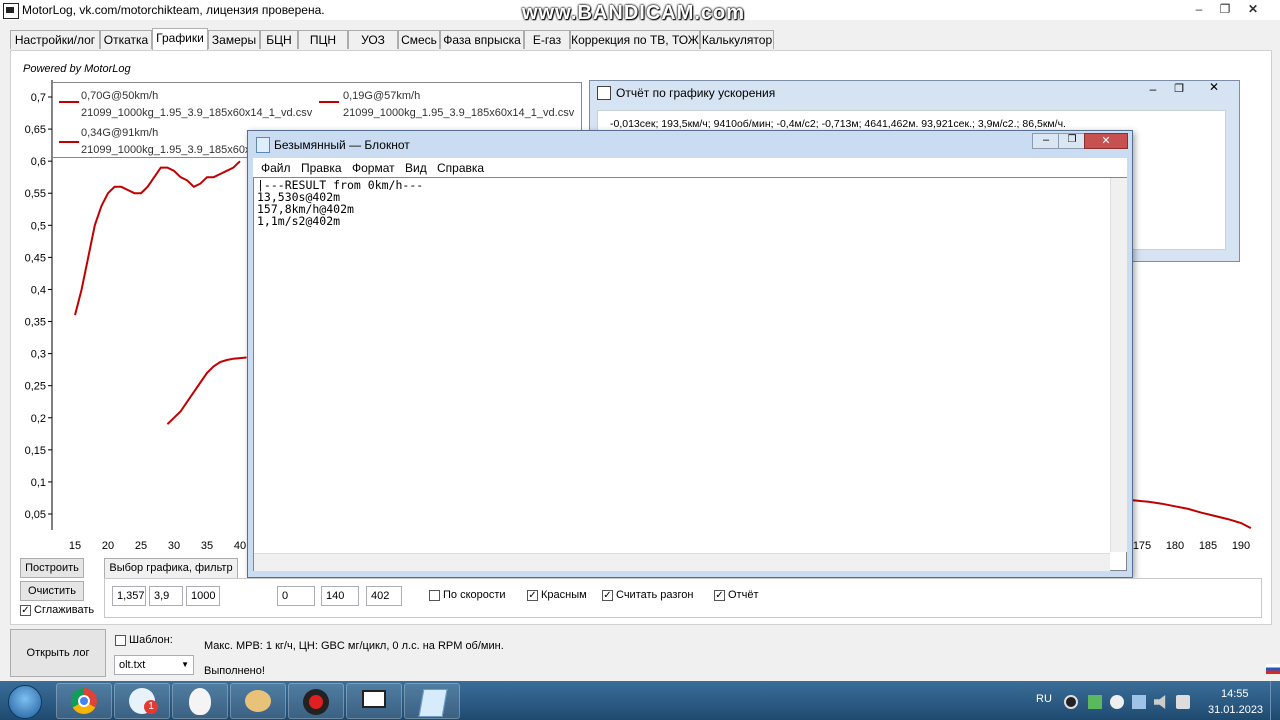 The width and height of the screenshot is (1280, 720). What do you see at coordinates (607, 595) in the screenshot?
I see `count-accel-checkbox: ✓` at bounding box center [607, 595].